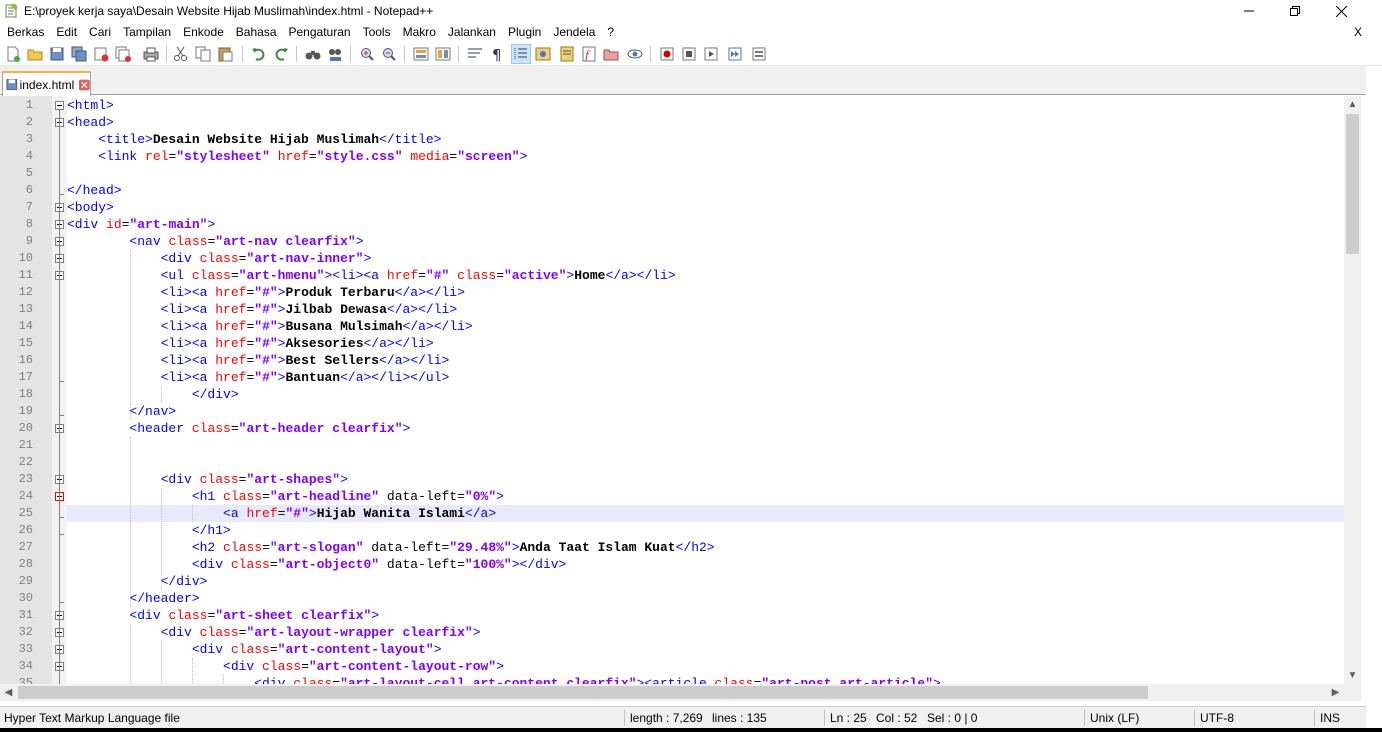  What do you see at coordinates (705, 496) in the screenshot?
I see `code-line: <h1 class="art-headline" data-left="0%">` at bounding box center [705, 496].